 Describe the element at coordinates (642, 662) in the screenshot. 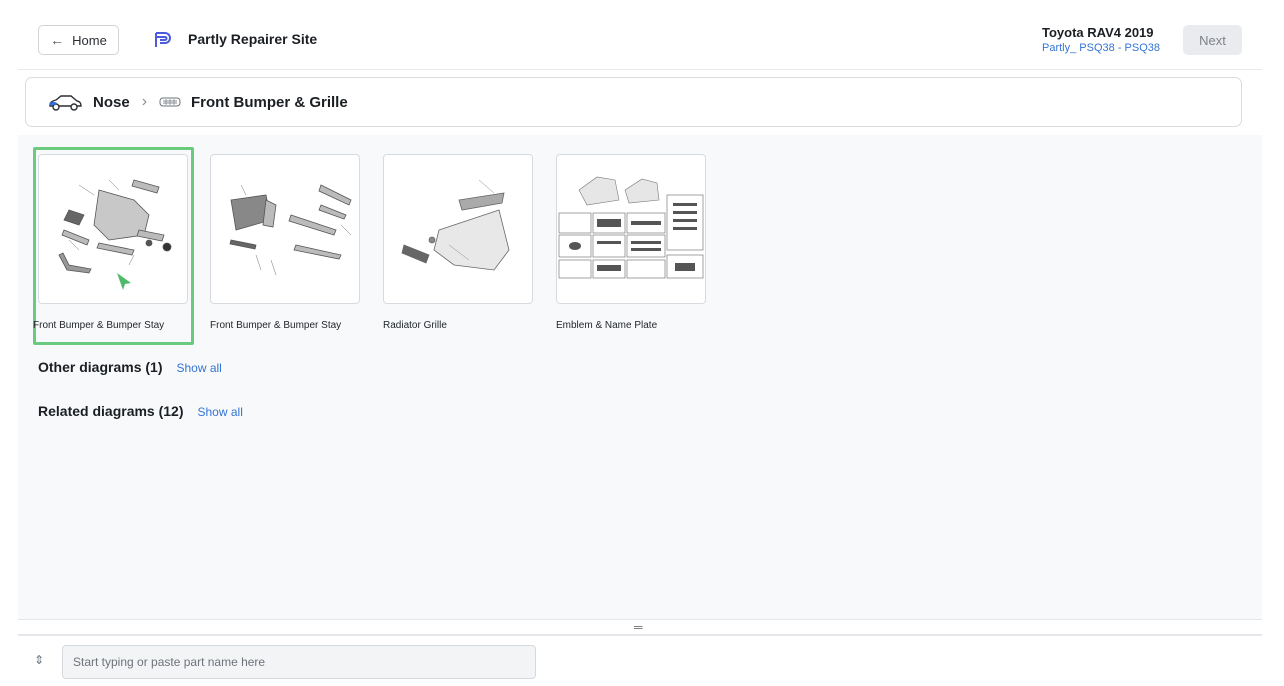

I see `search-bar: ⇕` at that location.